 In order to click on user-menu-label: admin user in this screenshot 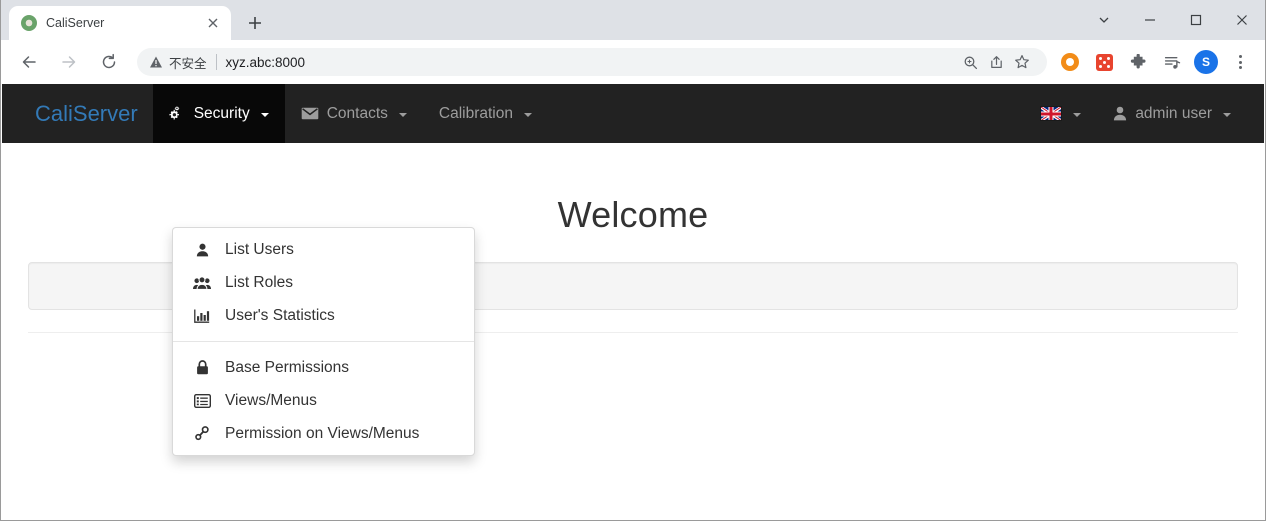, I will do `click(1173, 113)`.